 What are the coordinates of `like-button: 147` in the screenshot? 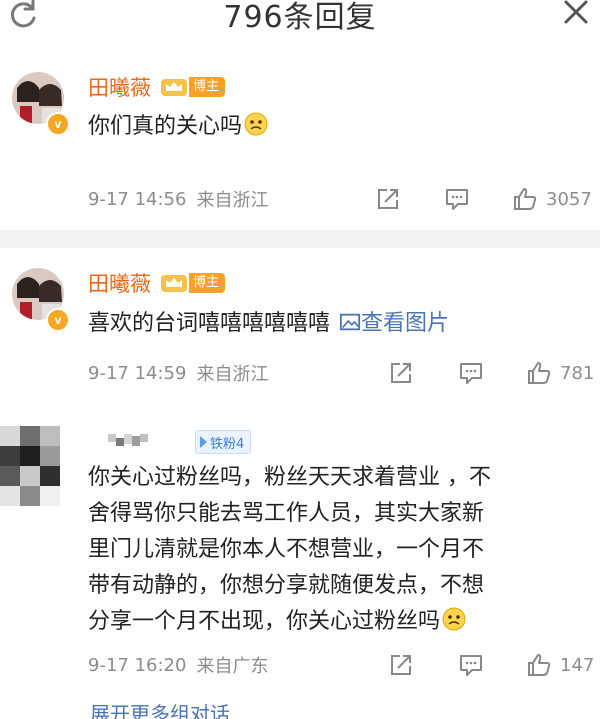 It's located at (560, 665).